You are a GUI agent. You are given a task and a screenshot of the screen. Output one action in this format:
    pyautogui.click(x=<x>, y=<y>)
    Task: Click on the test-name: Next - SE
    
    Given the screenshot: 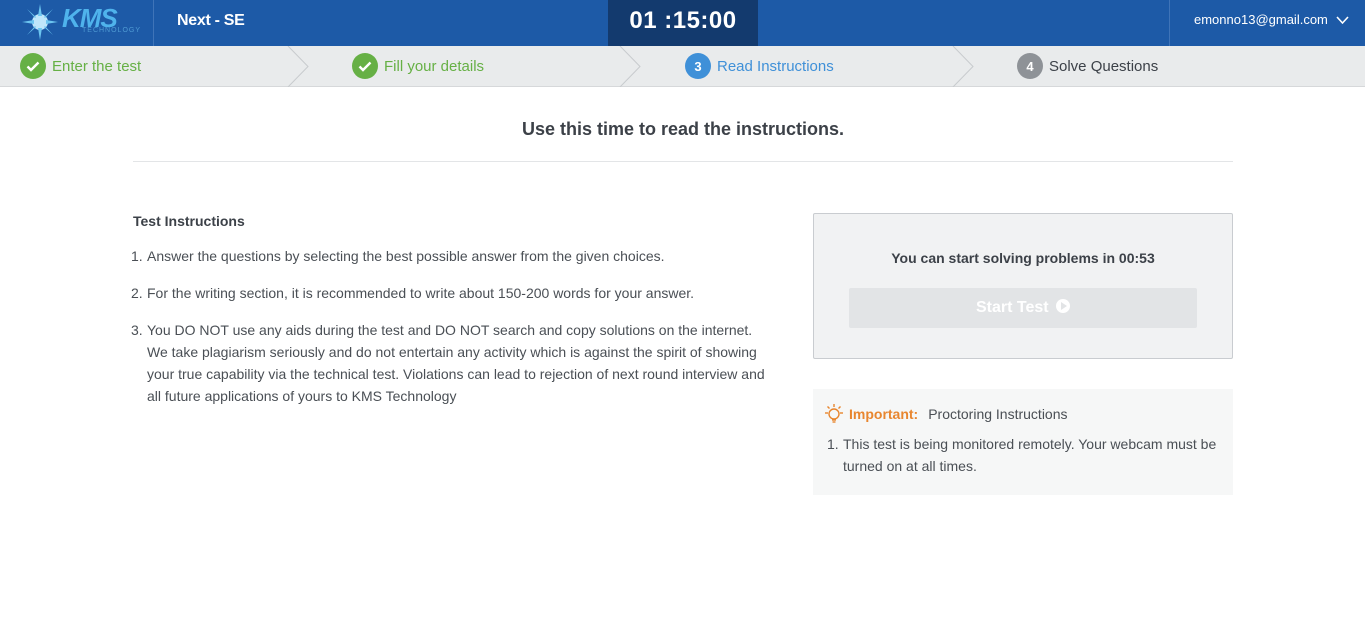 What is the action you would take?
    pyautogui.click(x=211, y=20)
    